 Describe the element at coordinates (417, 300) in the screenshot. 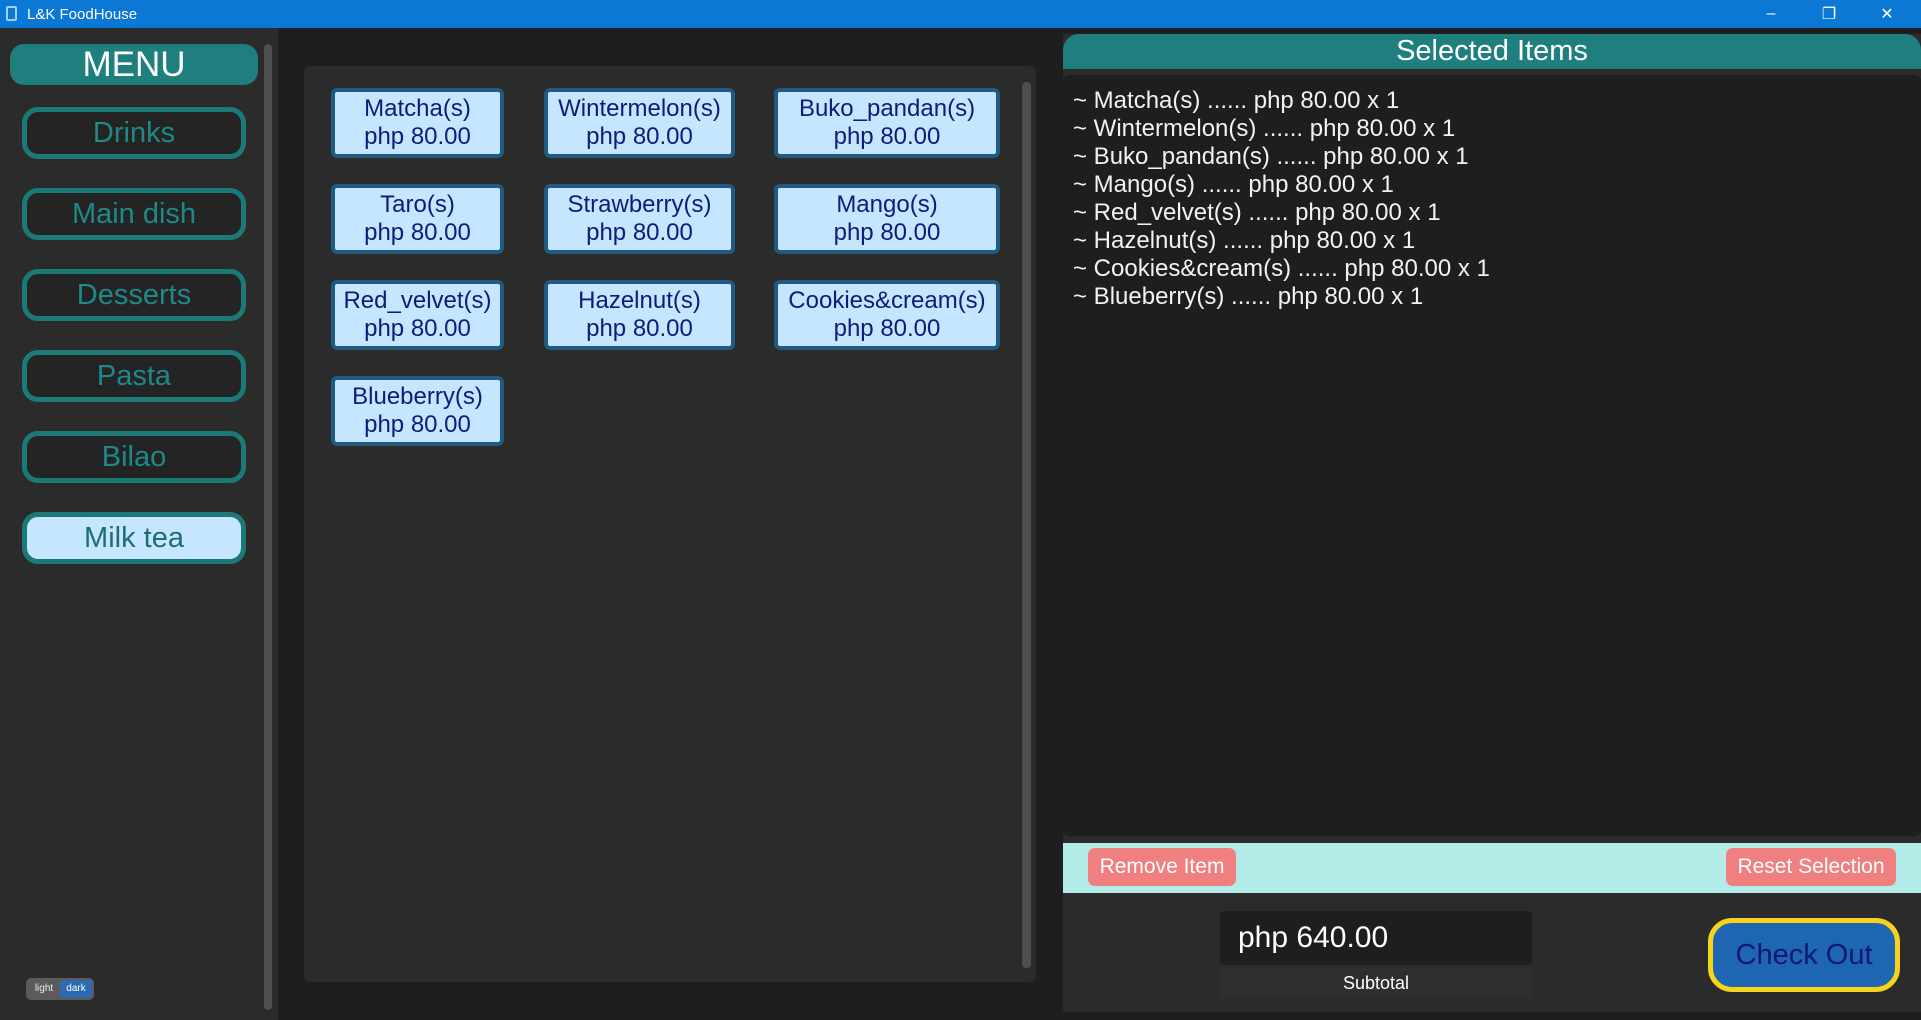

I see `item-name: Red_velvet(s)` at that location.